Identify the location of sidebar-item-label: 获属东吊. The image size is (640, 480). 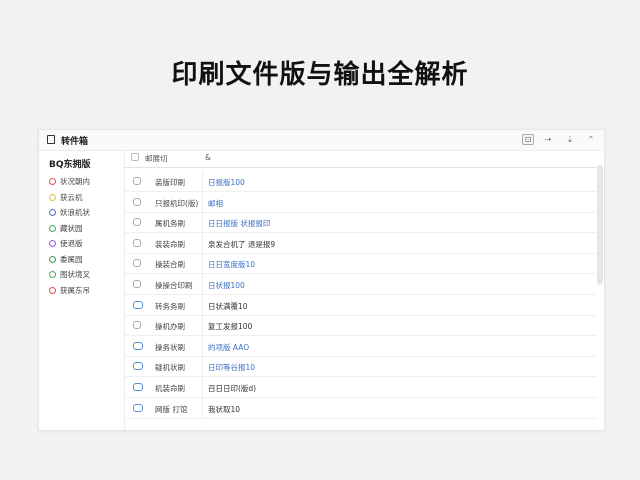
(75, 290).